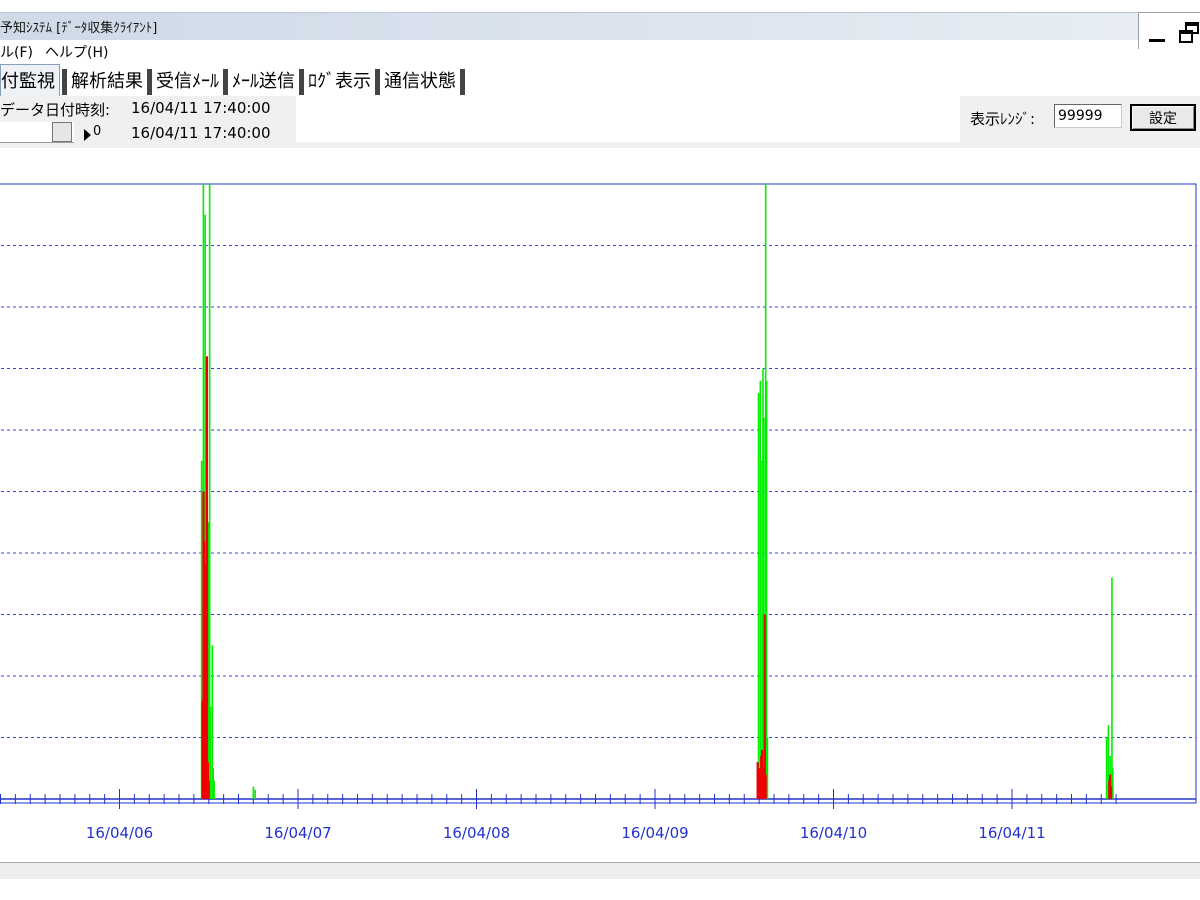 Image resolution: width=1200 pixels, height=900 pixels. Describe the element at coordinates (119, 833) in the screenshot. I see `x-tick-label: 16/04/06` at that location.